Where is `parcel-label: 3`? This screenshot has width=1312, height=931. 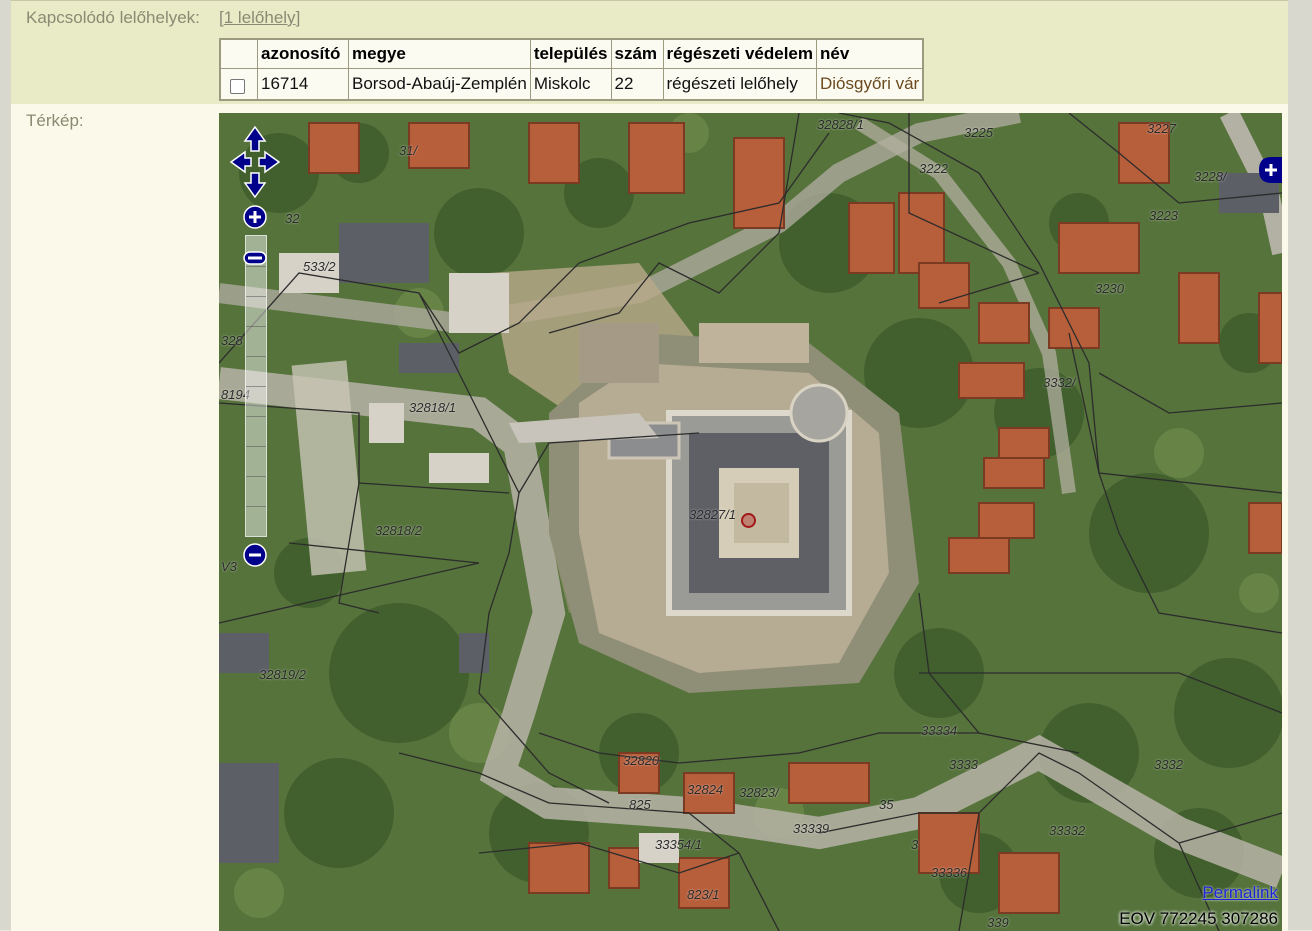
parcel-label: 3 is located at coordinates (915, 844).